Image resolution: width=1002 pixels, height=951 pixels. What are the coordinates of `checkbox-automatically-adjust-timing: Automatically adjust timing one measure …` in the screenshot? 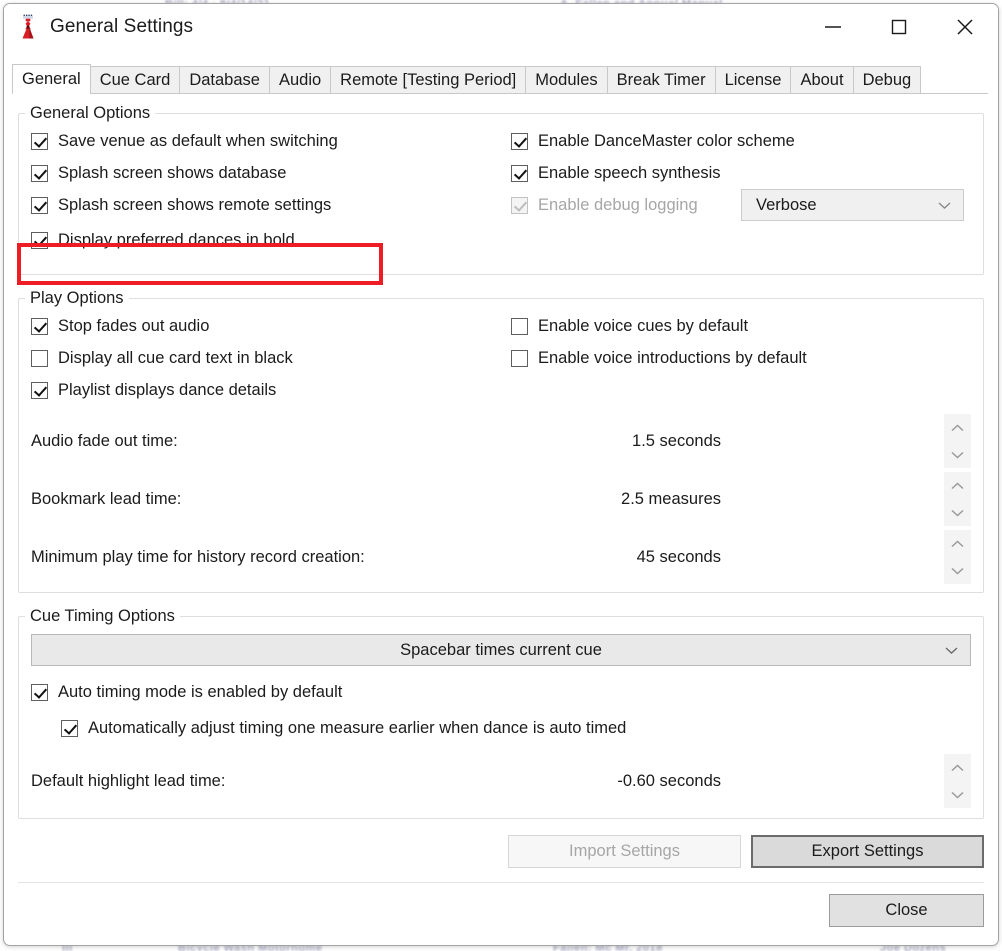 It's located at (516, 728).